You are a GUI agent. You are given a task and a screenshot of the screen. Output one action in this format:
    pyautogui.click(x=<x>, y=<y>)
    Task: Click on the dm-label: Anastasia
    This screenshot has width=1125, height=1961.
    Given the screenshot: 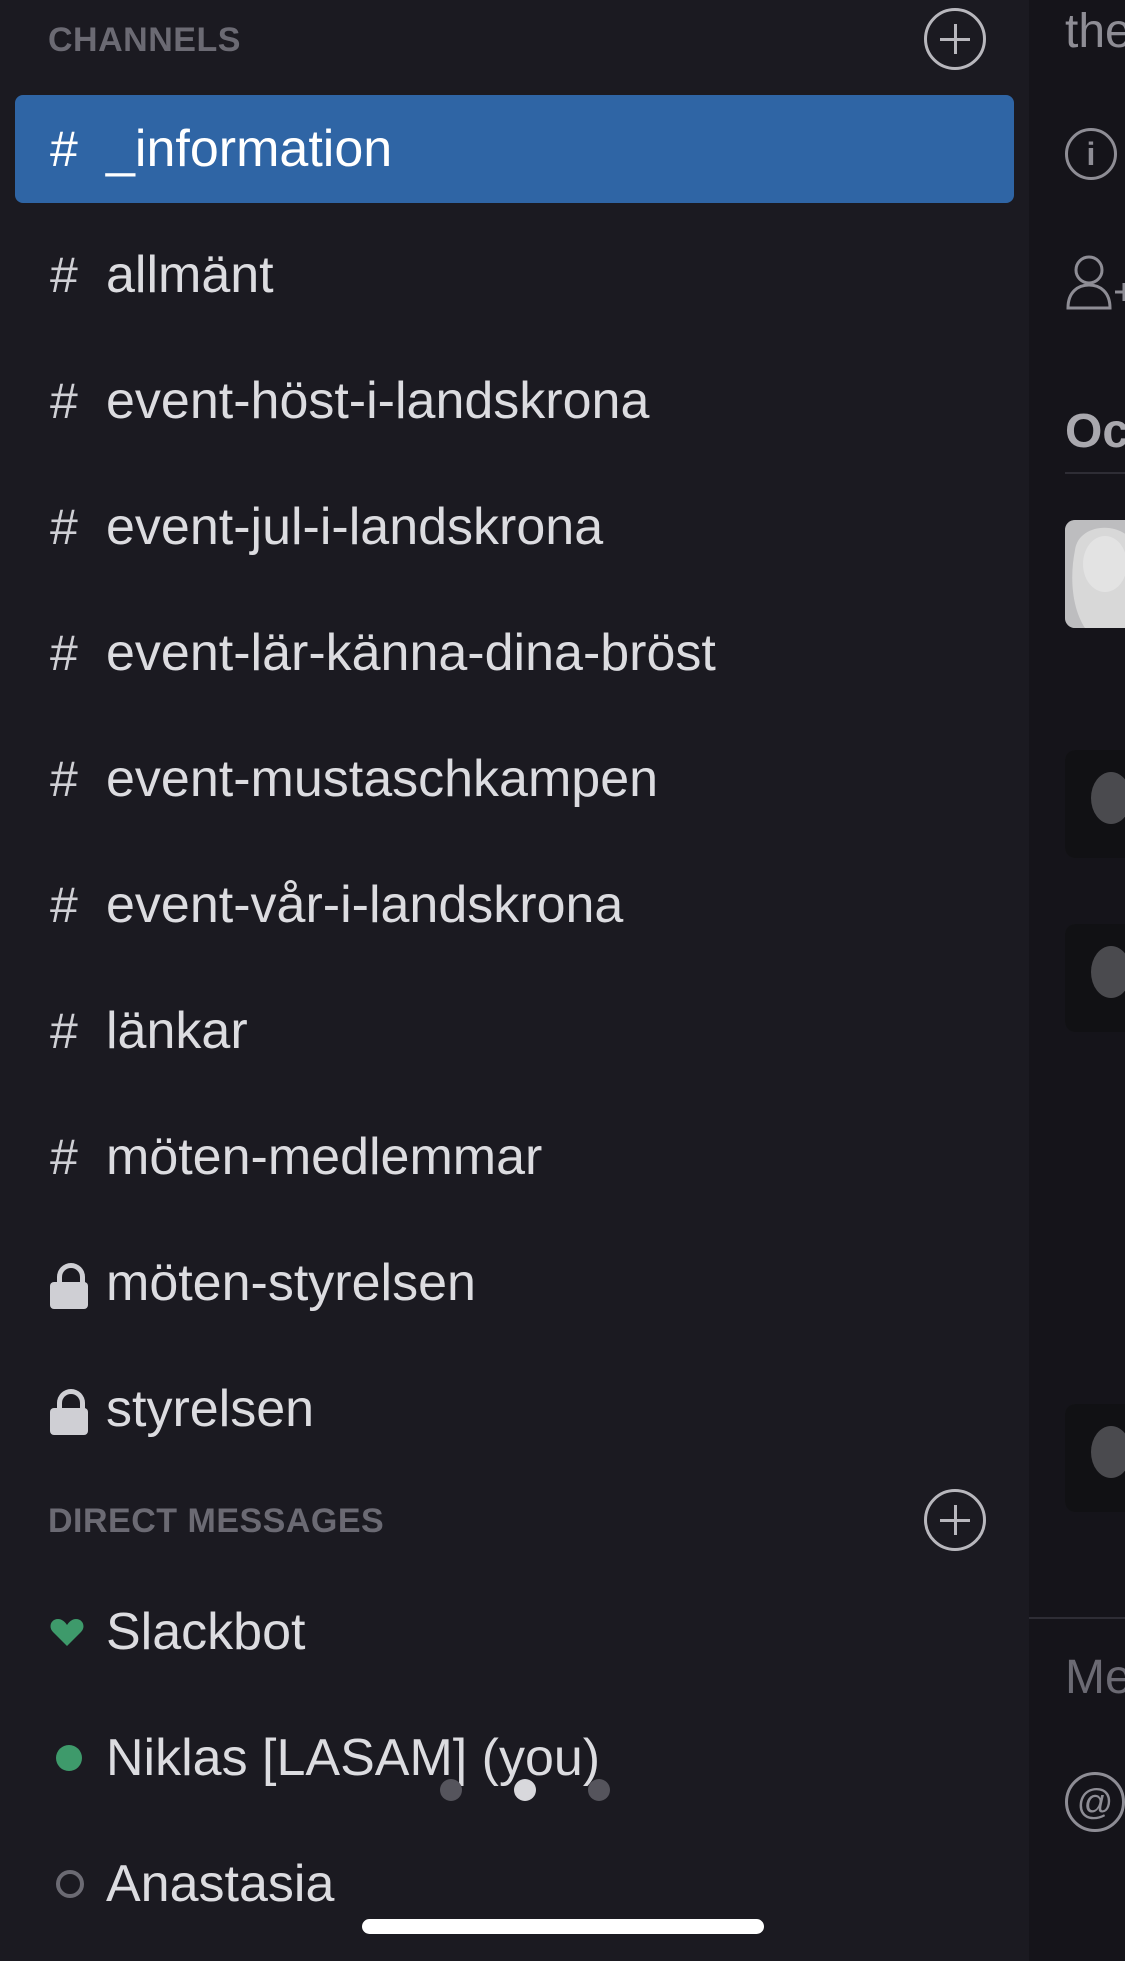 What is the action you would take?
    pyautogui.click(x=220, y=1884)
    